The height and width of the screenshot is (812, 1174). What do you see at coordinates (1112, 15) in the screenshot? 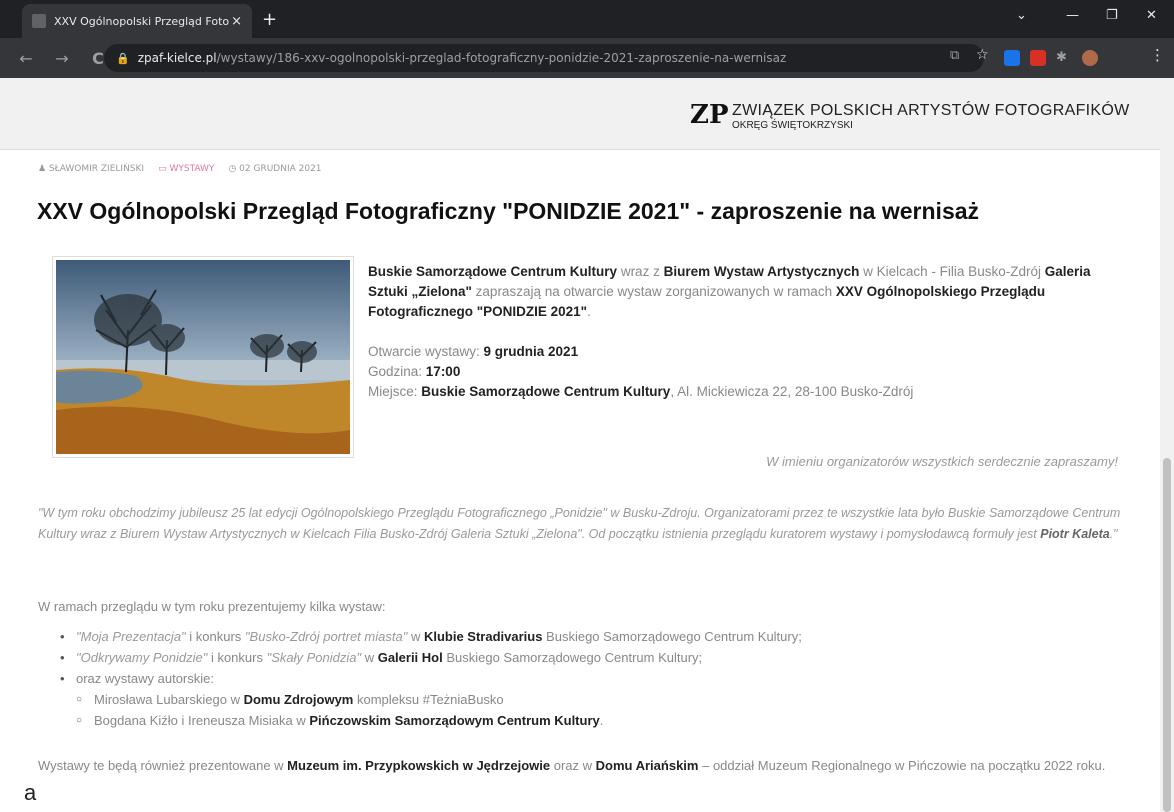
I see `restore-button: ❐` at bounding box center [1112, 15].